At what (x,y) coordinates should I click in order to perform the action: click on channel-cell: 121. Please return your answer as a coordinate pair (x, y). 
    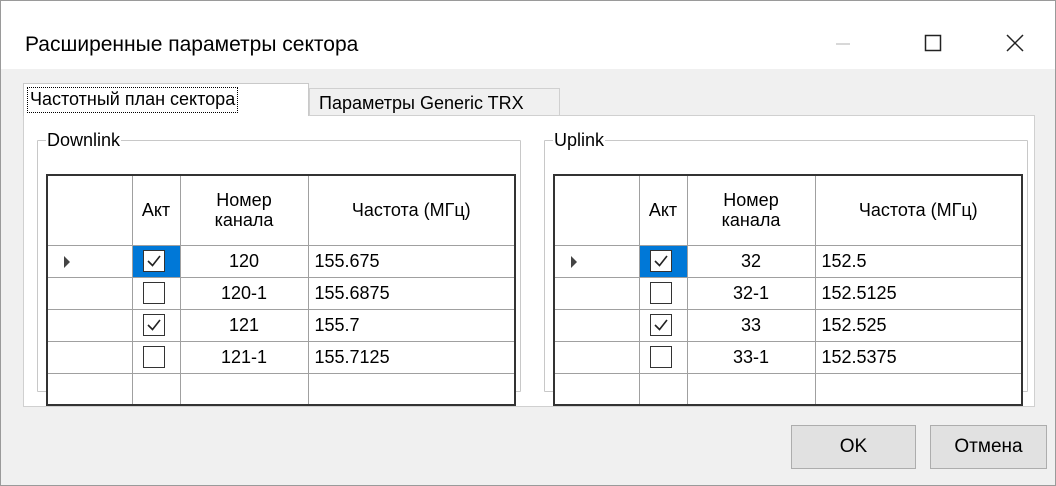
    Looking at the image, I should click on (244, 325).